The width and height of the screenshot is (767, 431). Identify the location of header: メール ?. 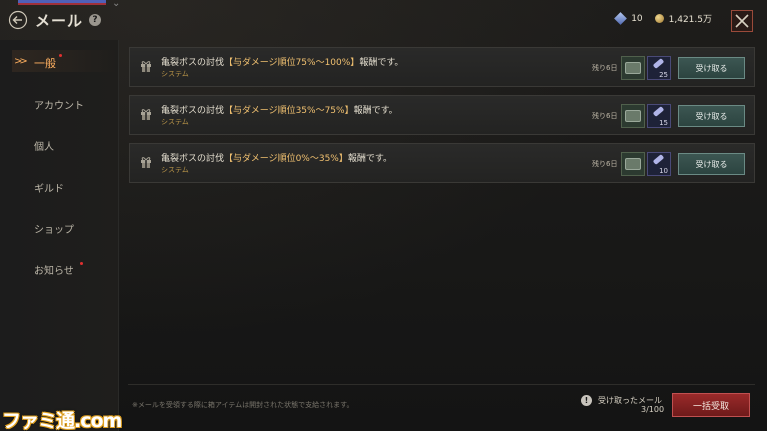
(51, 20).